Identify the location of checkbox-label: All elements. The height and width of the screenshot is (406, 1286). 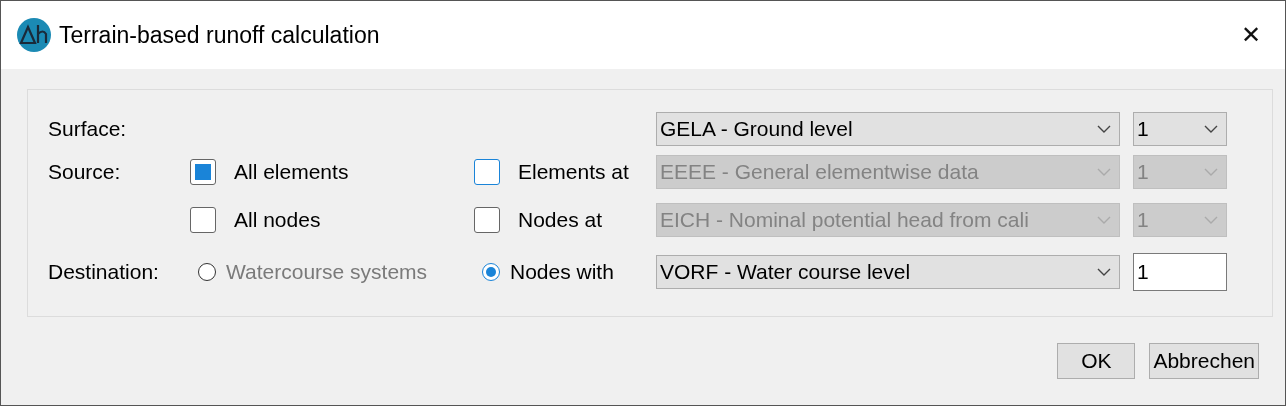
(291, 172).